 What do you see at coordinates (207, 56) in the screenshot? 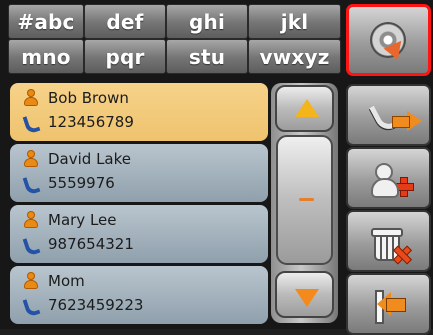
I see `alphabet-tab-stu: stu` at bounding box center [207, 56].